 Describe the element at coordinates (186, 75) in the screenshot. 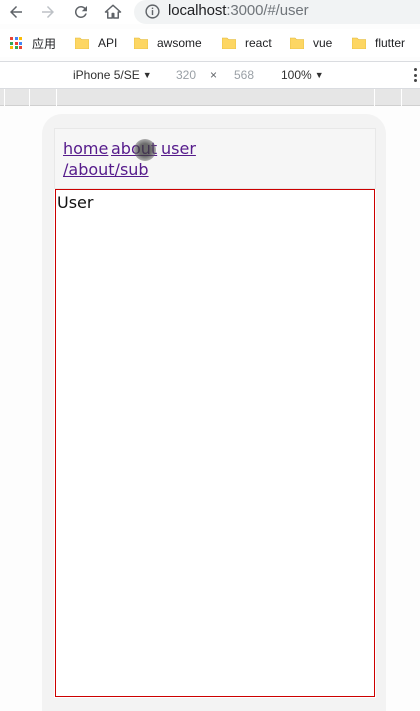

I see `width-input: 320` at that location.